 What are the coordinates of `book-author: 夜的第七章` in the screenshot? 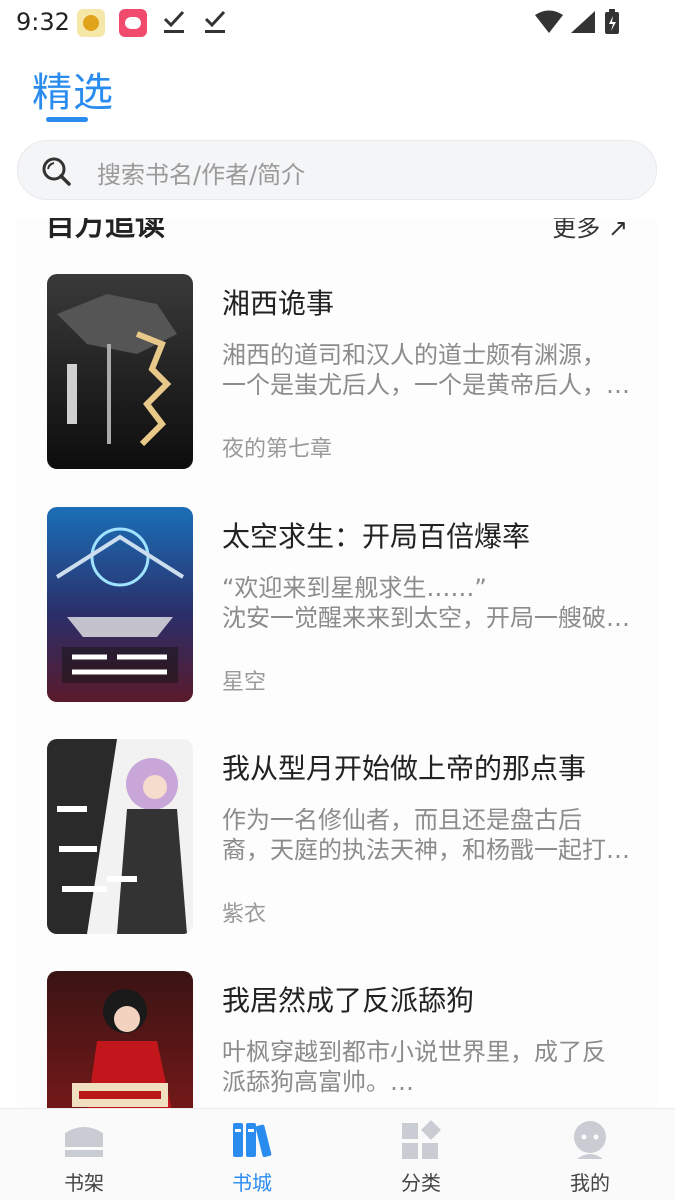 It's located at (277, 449).